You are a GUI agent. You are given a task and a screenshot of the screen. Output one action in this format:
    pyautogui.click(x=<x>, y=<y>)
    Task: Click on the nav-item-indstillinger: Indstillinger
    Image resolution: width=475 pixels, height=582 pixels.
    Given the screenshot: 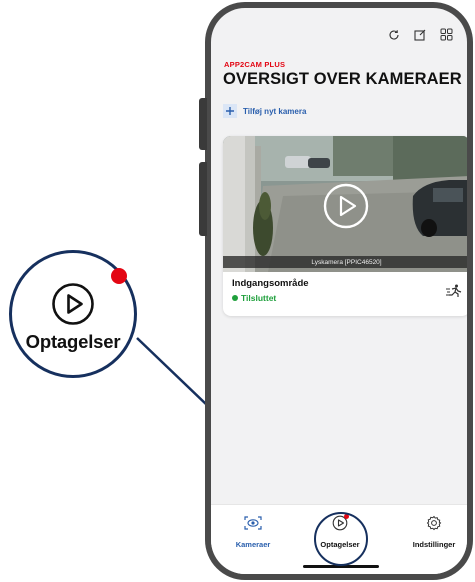 What is the action you would take?
    pyautogui.click(x=433, y=532)
    